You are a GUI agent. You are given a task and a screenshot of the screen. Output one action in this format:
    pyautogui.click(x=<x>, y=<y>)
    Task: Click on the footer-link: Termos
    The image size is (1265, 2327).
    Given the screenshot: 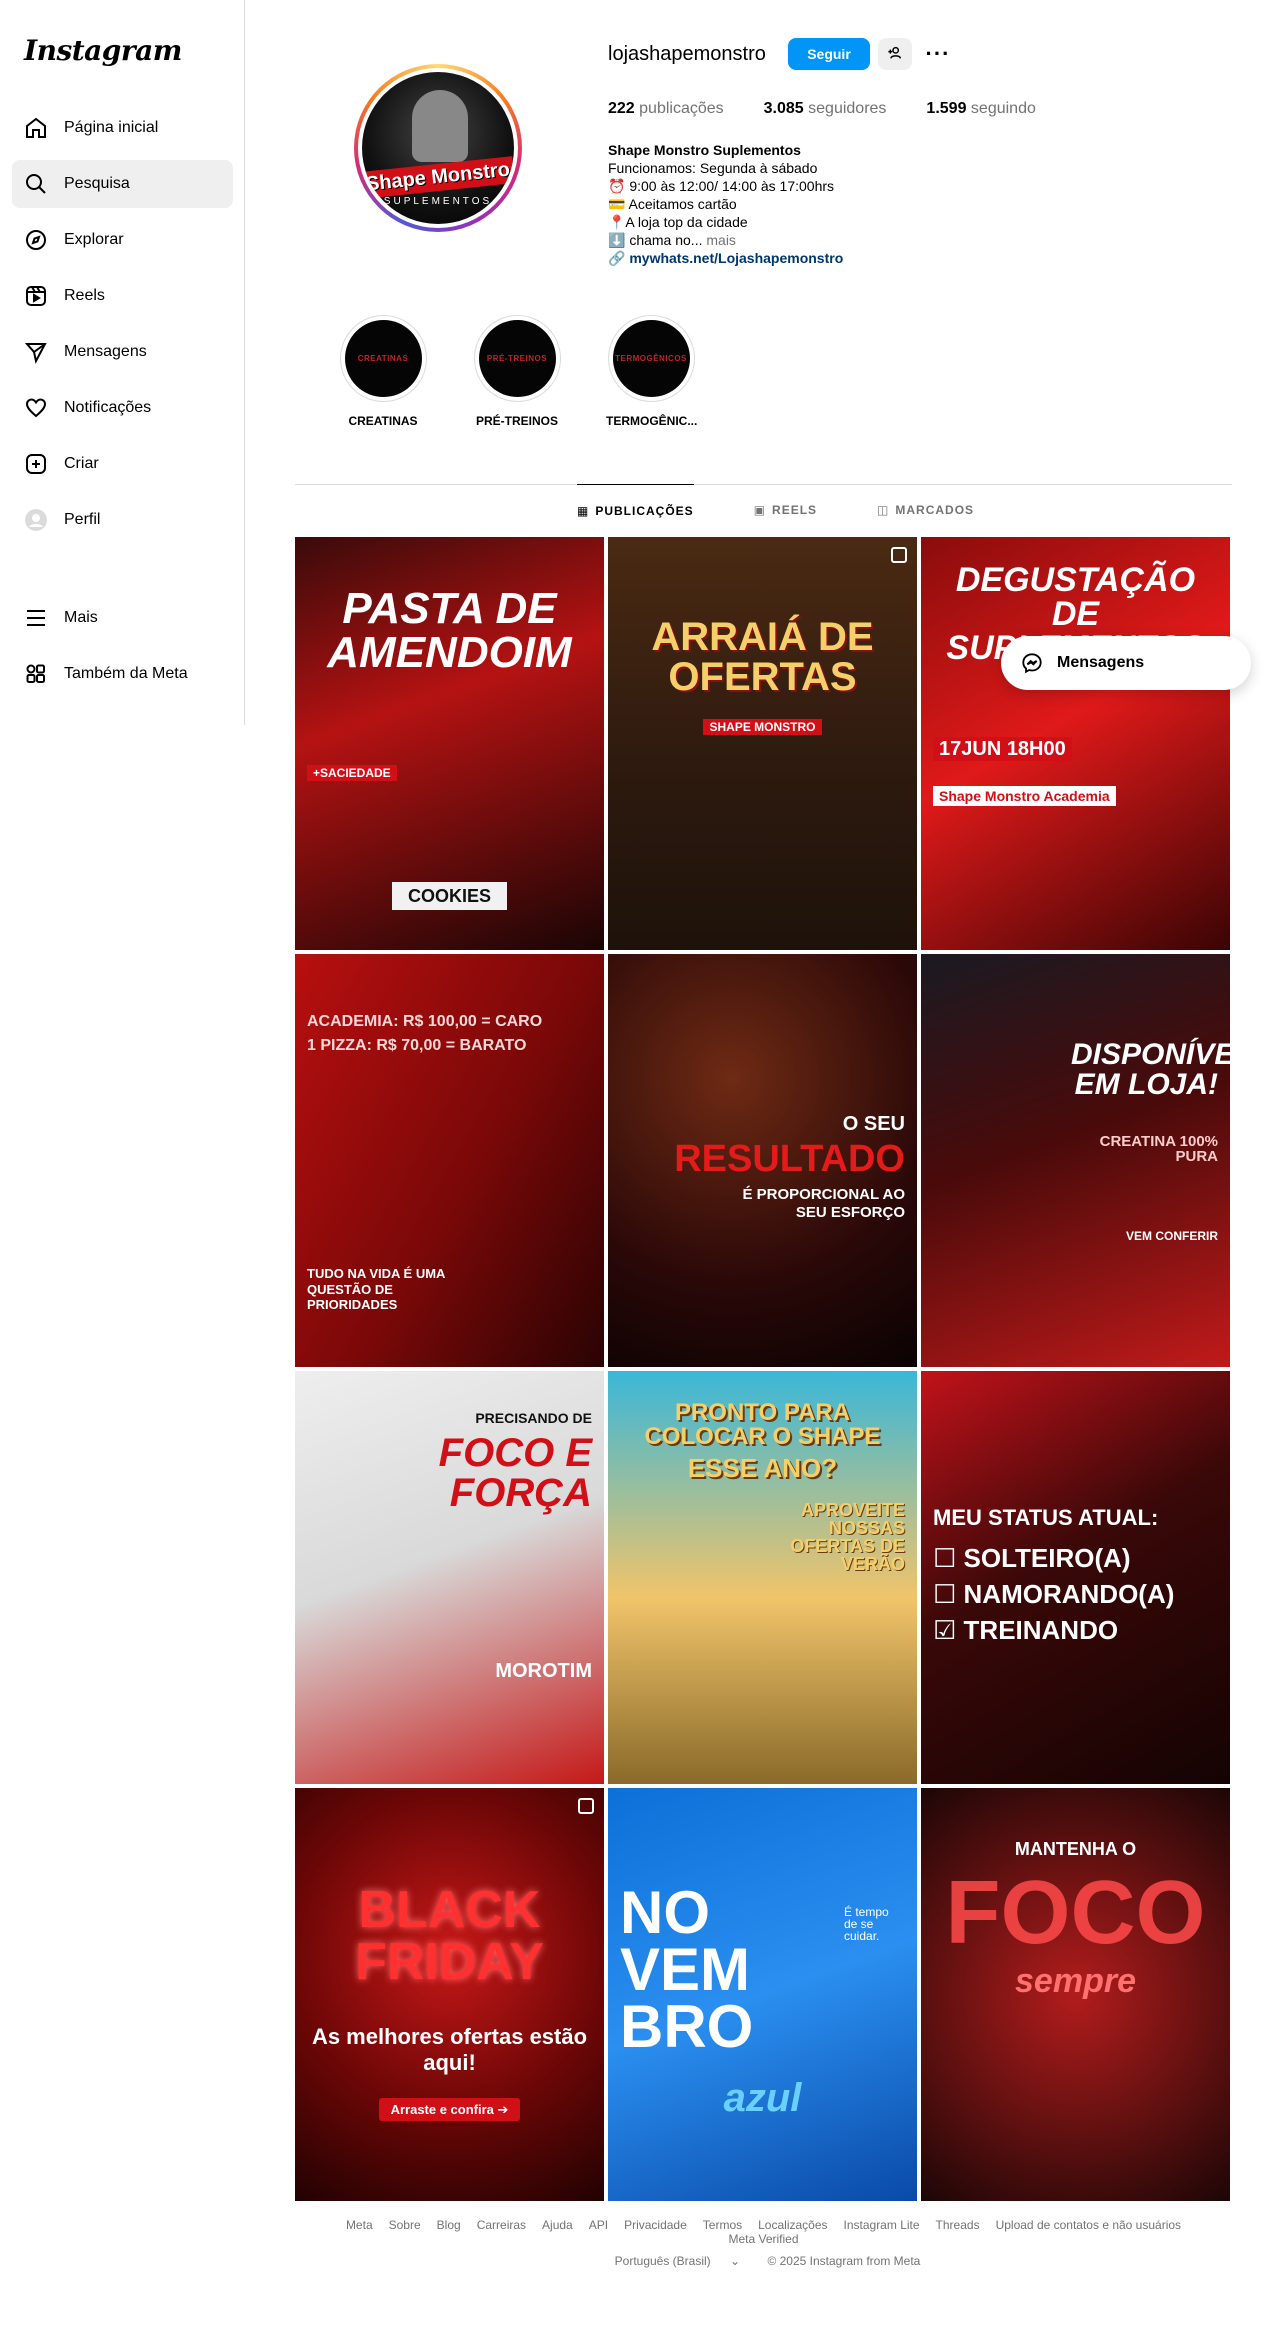 What is the action you would take?
    pyautogui.click(x=722, y=2225)
    